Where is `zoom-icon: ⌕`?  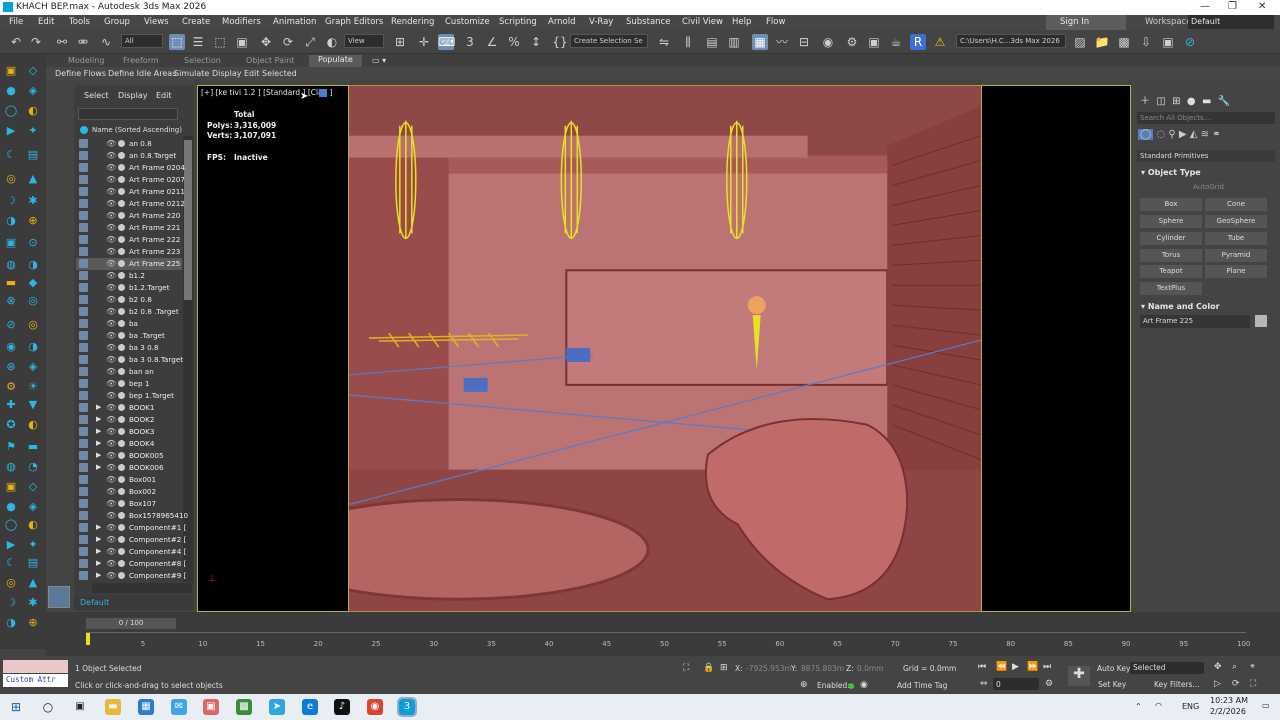
zoom-icon: ⌕ is located at coordinates (1234, 667).